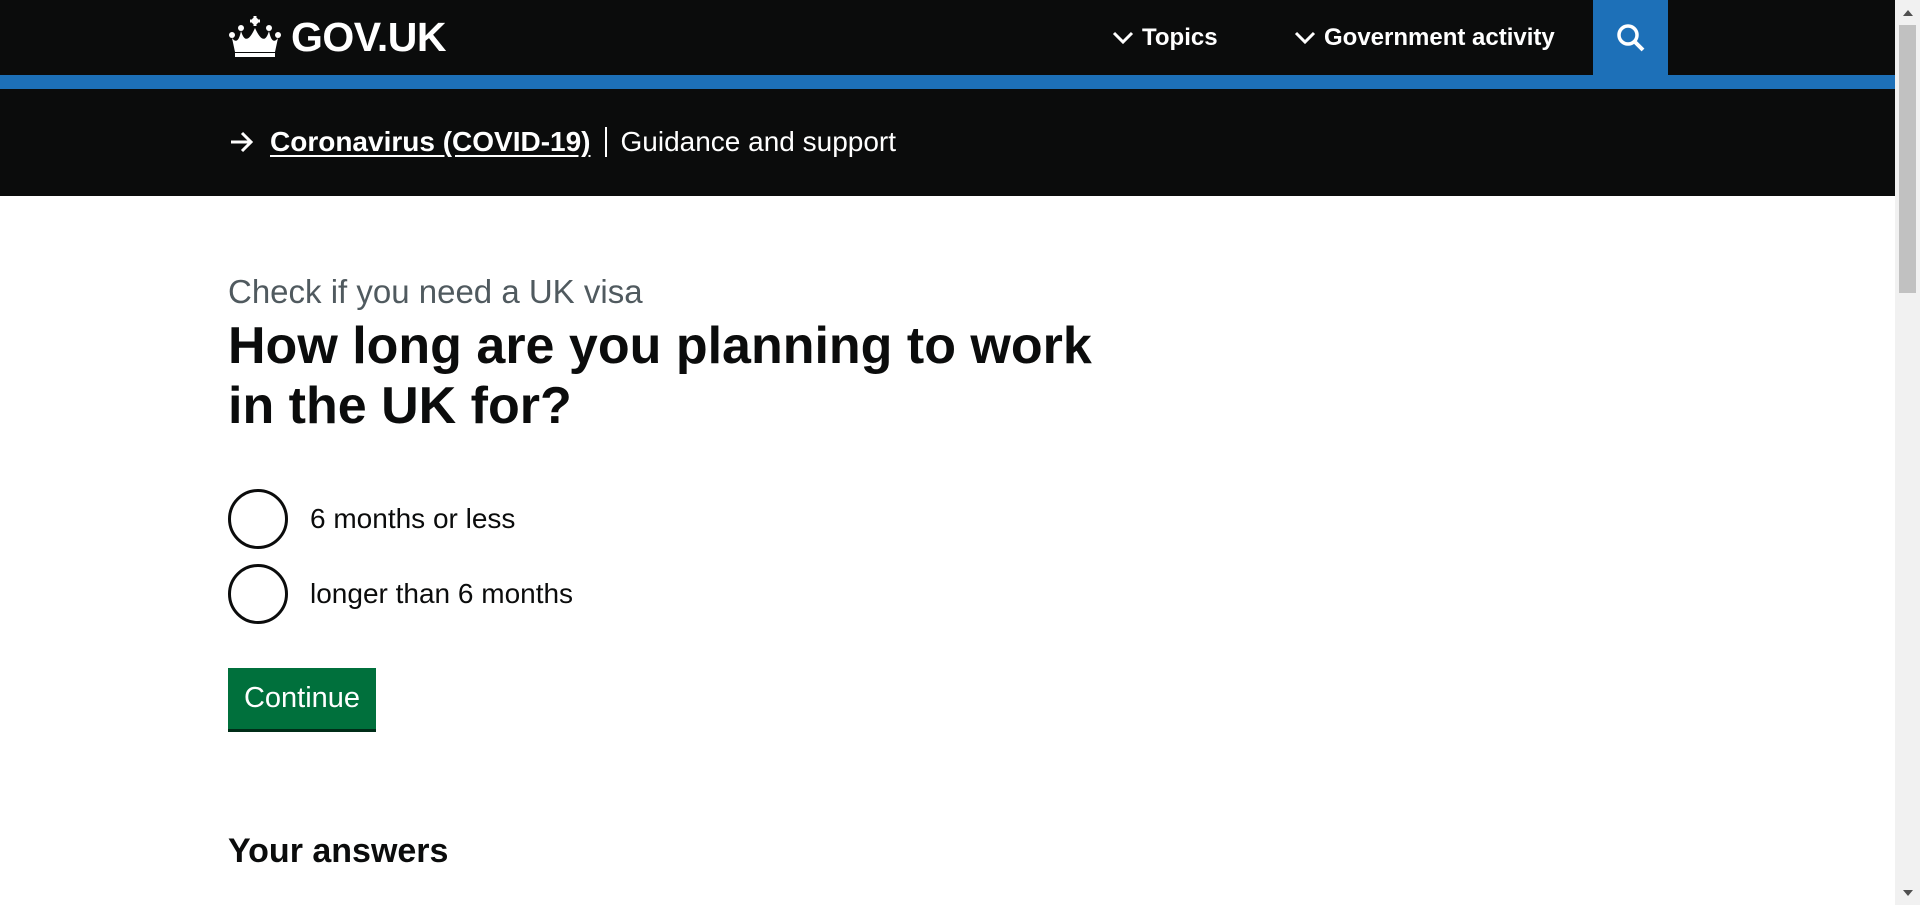 The image size is (1920, 905). What do you see at coordinates (1180, 37) in the screenshot?
I see `nav-topics-label: Topics` at bounding box center [1180, 37].